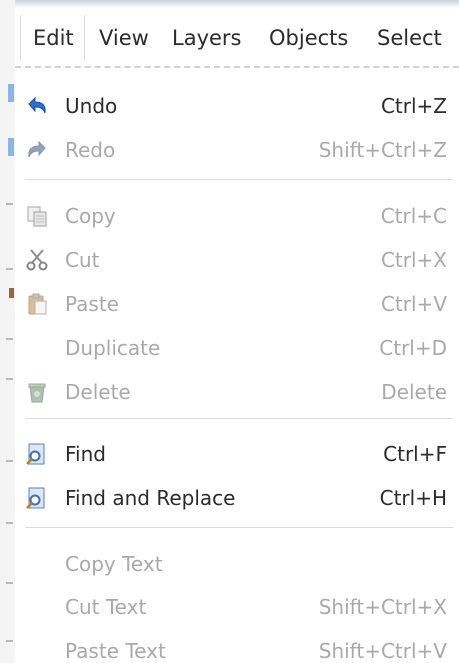  What do you see at coordinates (237, 392) in the screenshot?
I see `menu-item-delete: Delete Delete` at bounding box center [237, 392].